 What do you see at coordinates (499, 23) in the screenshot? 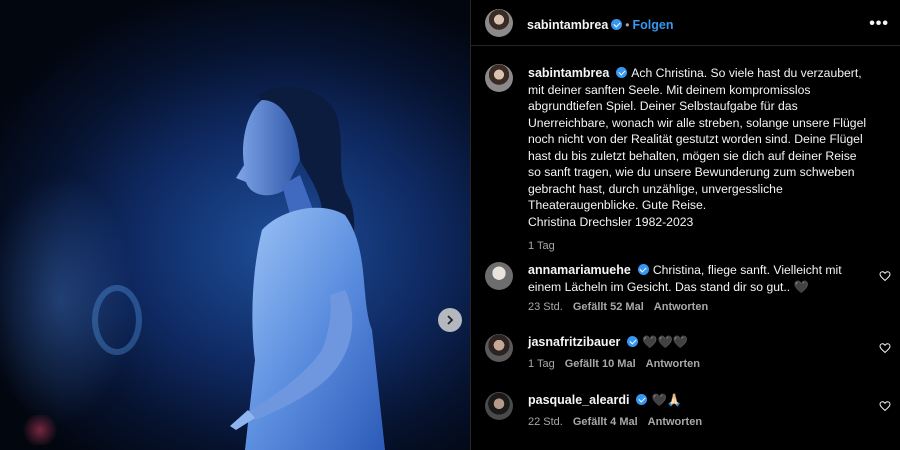
I see `author-avatar` at bounding box center [499, 23].